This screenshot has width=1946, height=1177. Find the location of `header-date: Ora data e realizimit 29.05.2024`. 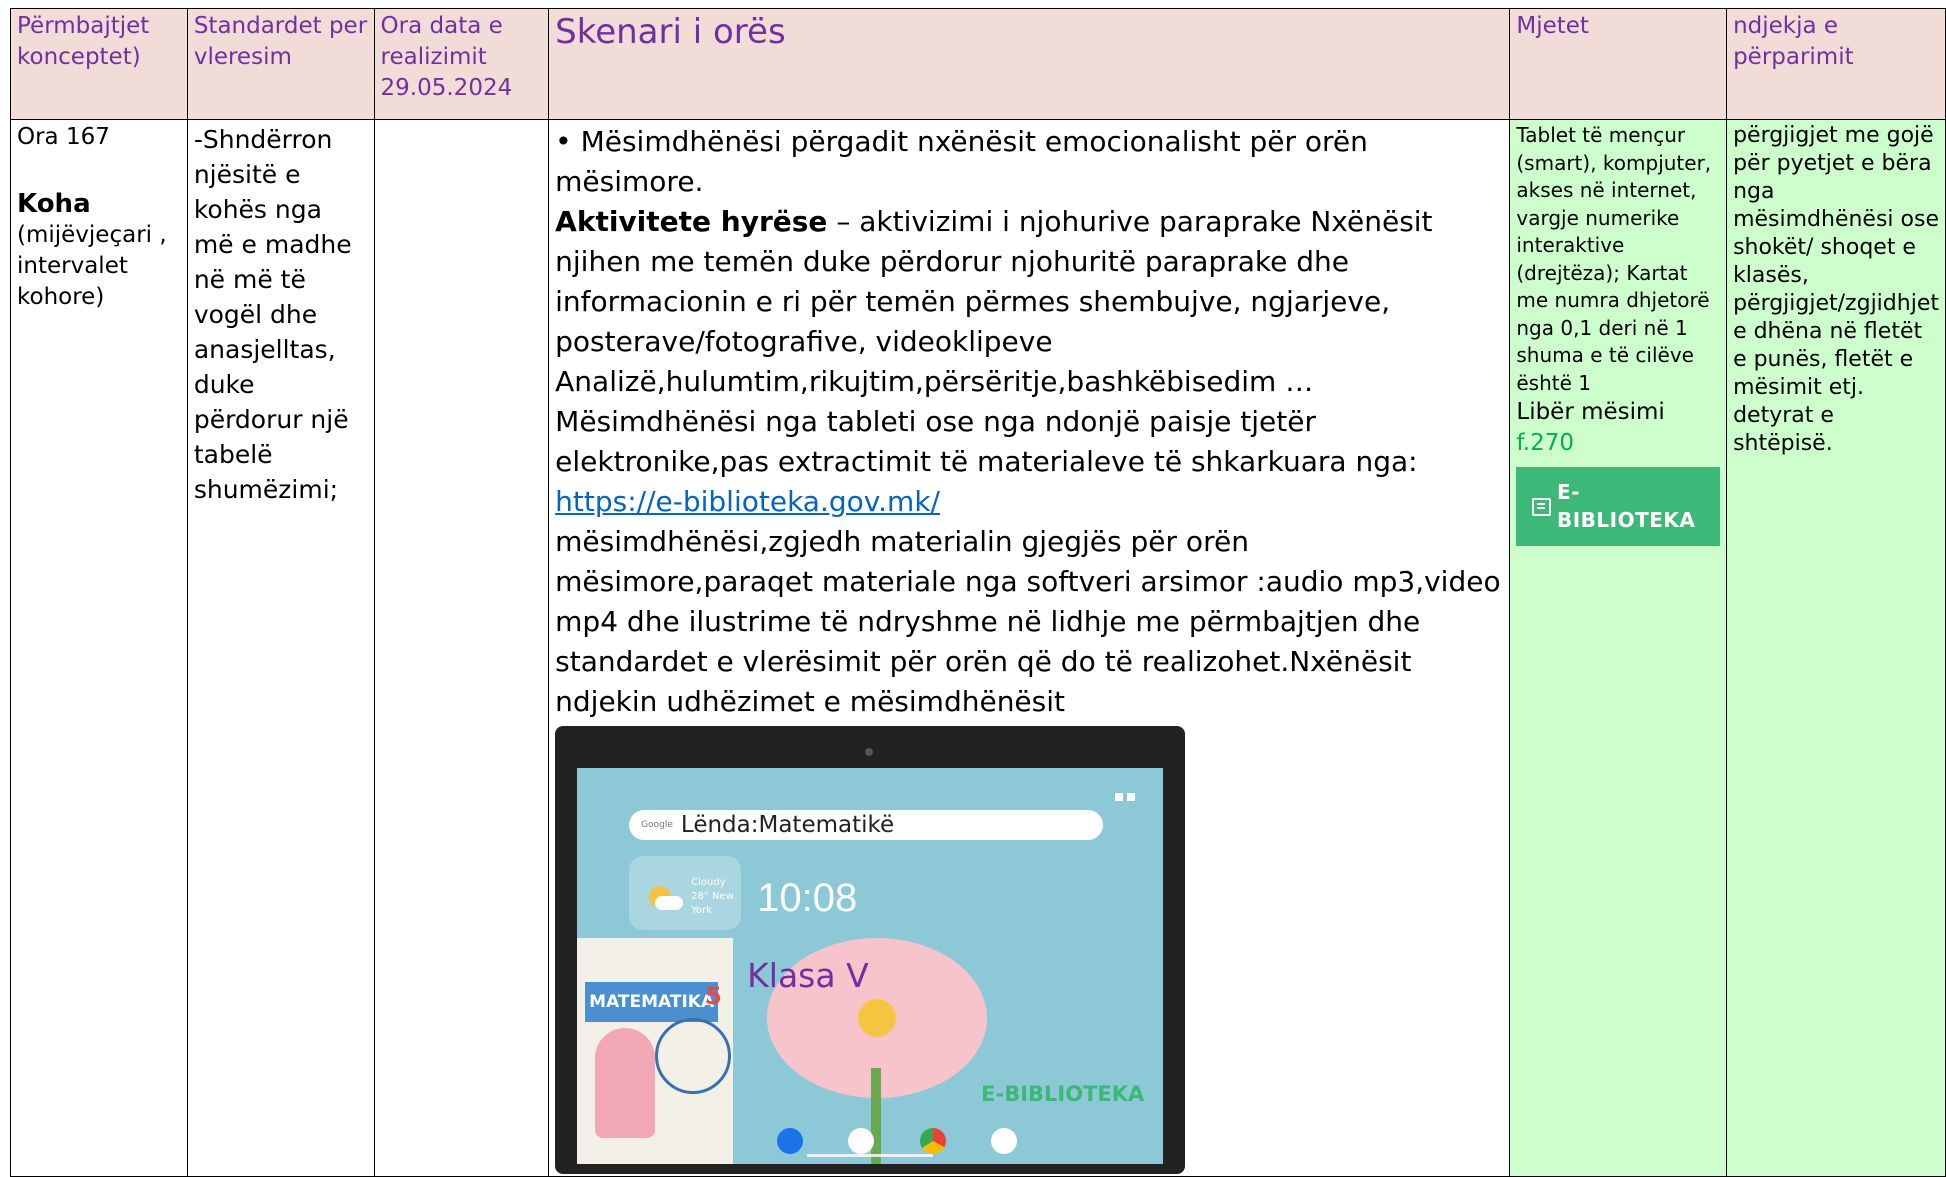

header-date: Ora data e realizimit 29.05.2024 is located at coordinates (461, 64).